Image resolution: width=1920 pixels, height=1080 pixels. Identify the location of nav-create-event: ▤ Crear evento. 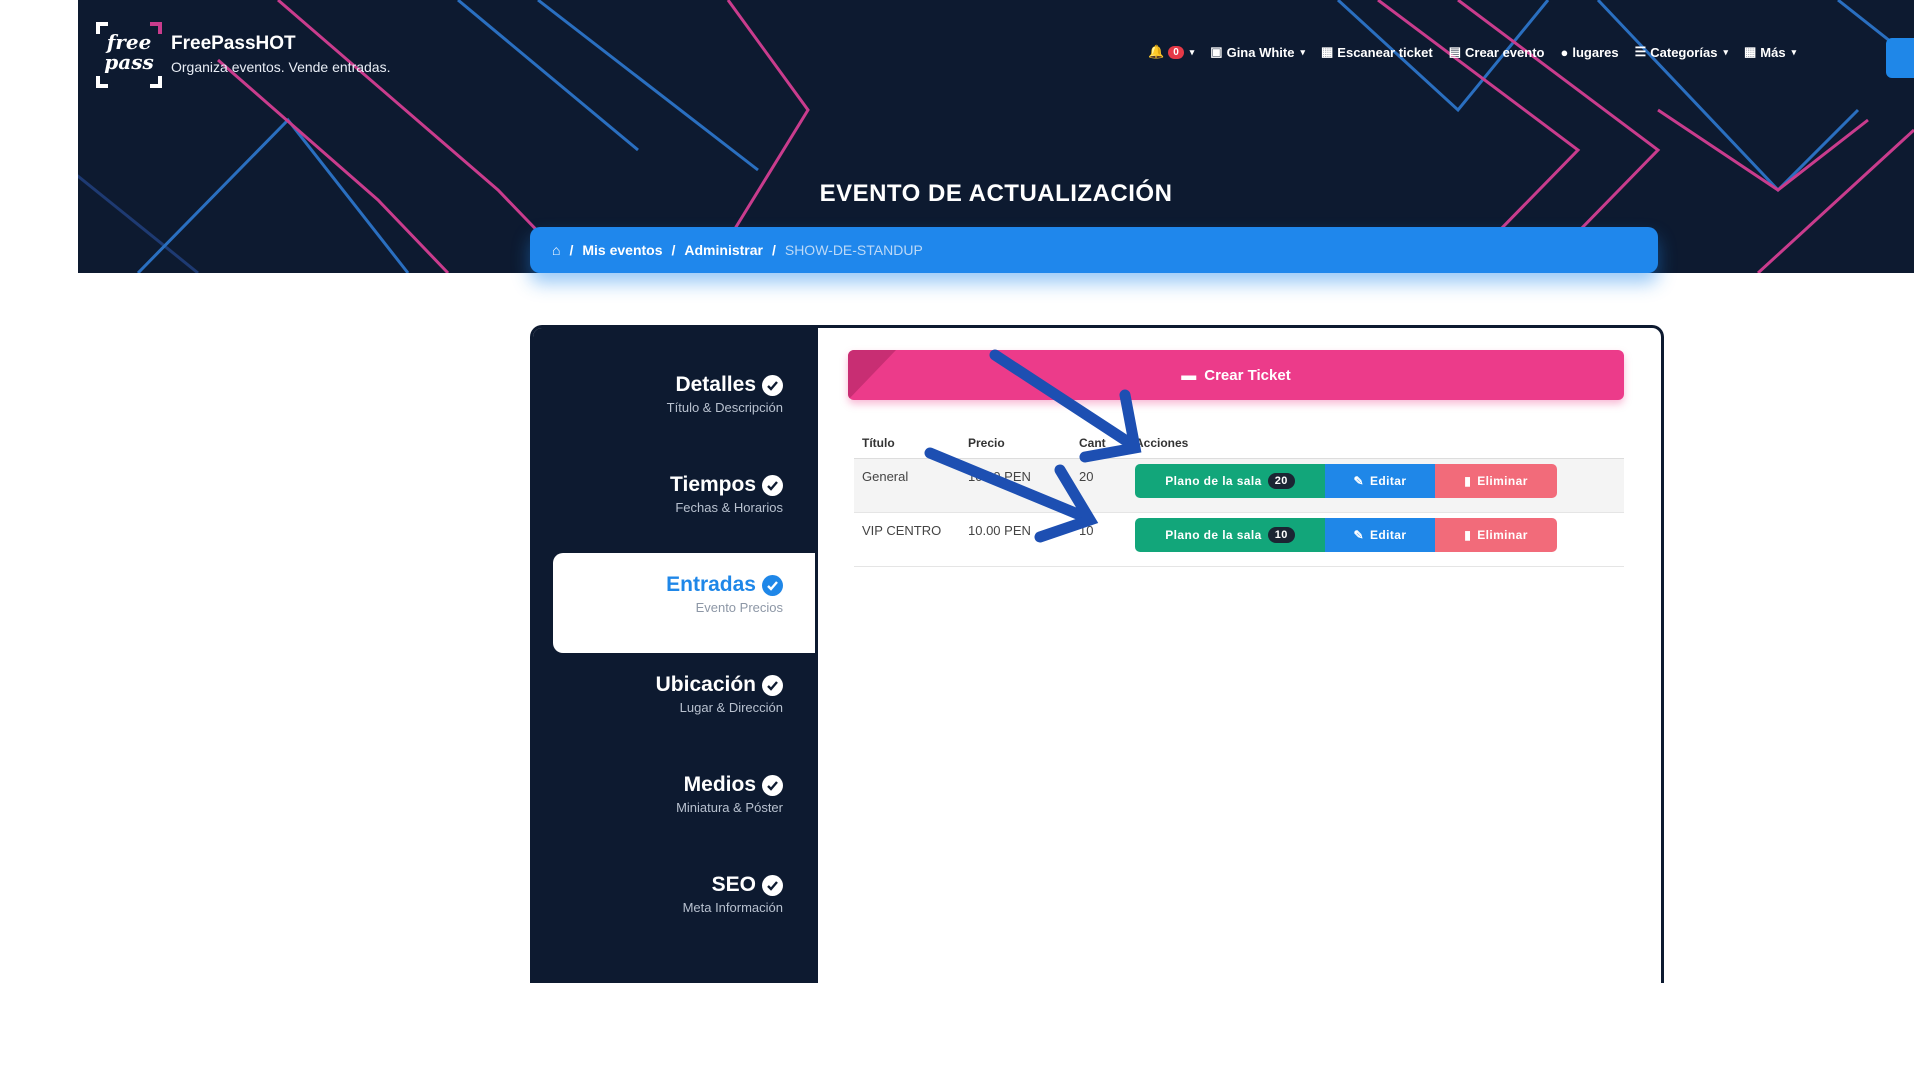
(1497, 52).